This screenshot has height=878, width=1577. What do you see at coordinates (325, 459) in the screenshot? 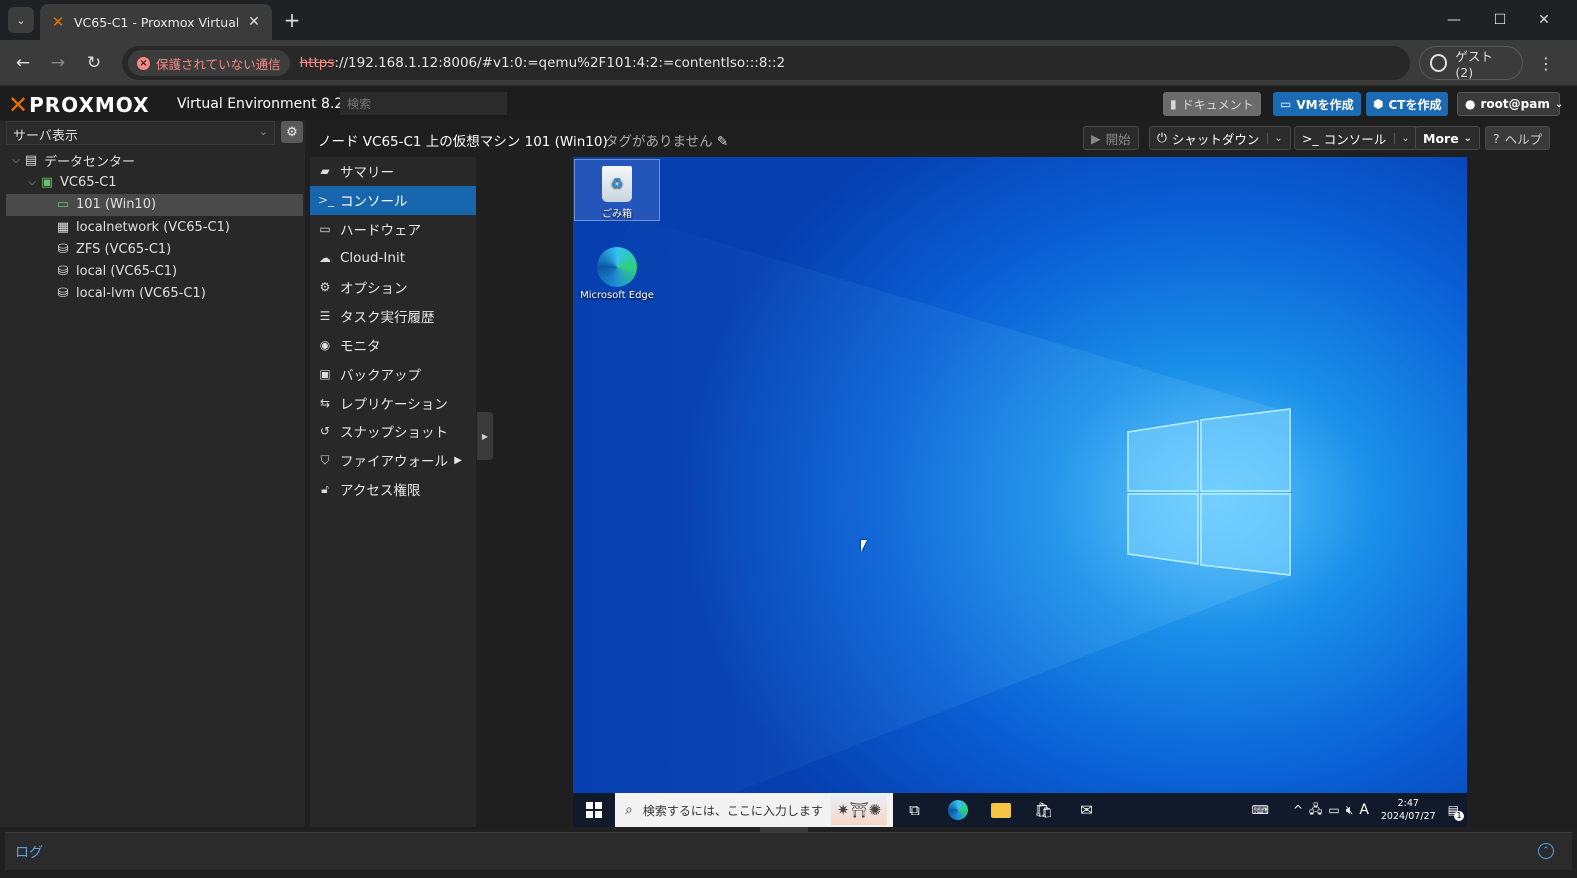
I see `shield-icon: ⛉` at bounding box center [325, 459].